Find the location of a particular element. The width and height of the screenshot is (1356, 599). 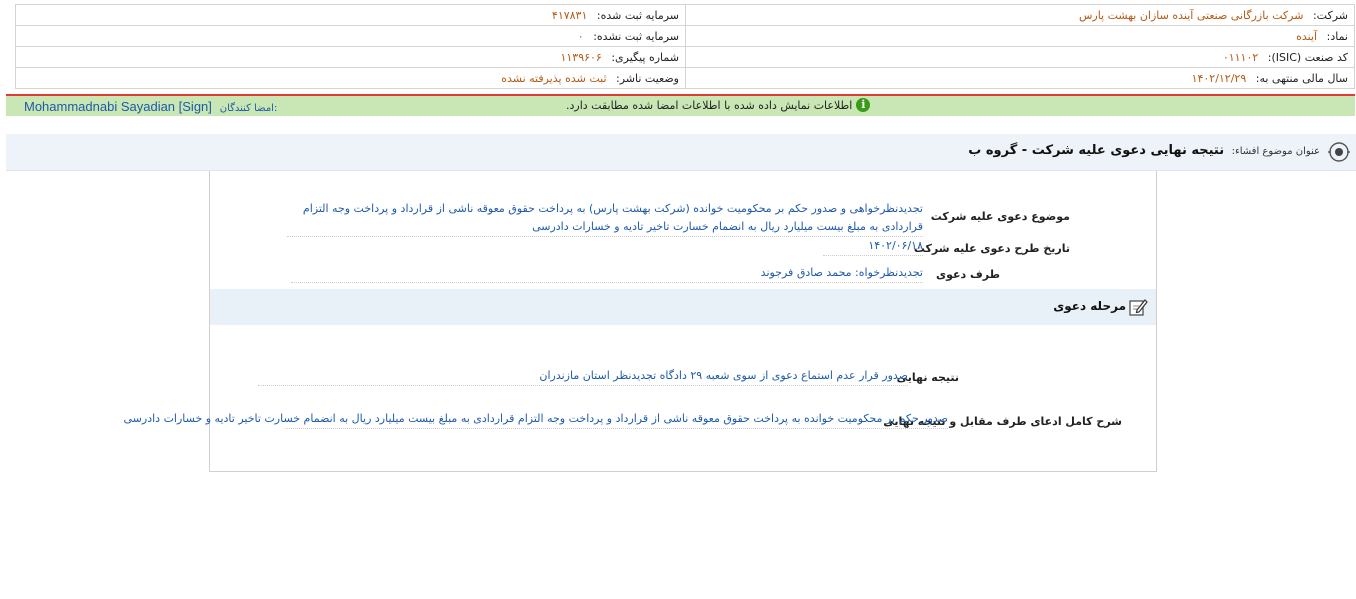

signer-link: Mohammadnabi Sayadian [Sign] is located at coordinates (118, 106).